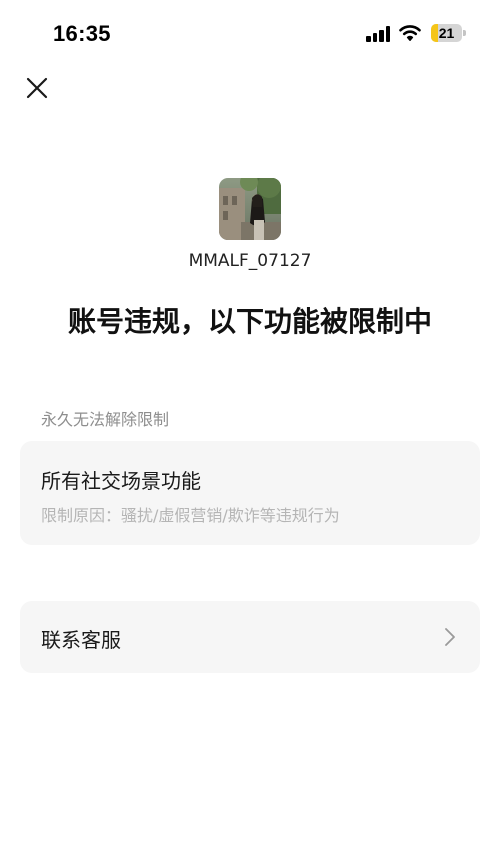 This screenshot has width=500, height=865. I want to click on signal-icon, so click(378, 34).